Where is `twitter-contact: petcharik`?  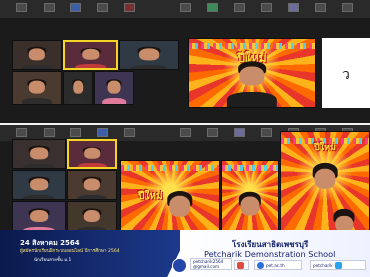
twitter-contact: petcharik is located at coordinates (338, 265).